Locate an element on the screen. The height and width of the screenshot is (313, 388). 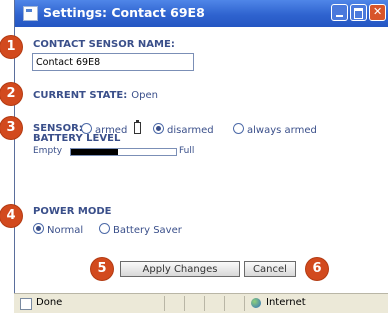
callout-badge-2: 2 is located at coordinates (11, 94).